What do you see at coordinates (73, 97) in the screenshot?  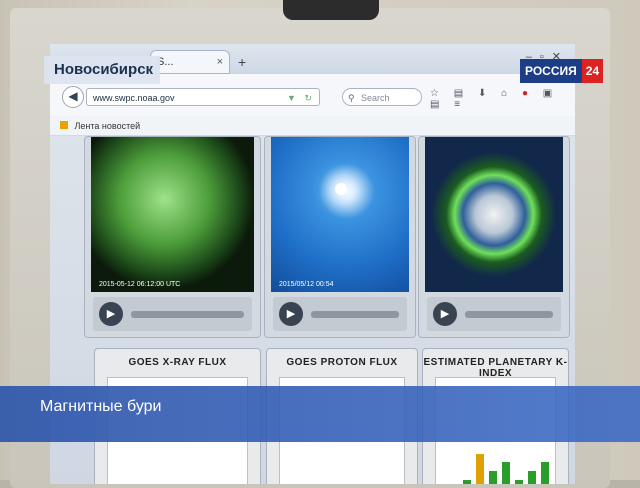 I see `back-icon: ◀` at bounding box center [73, 97].